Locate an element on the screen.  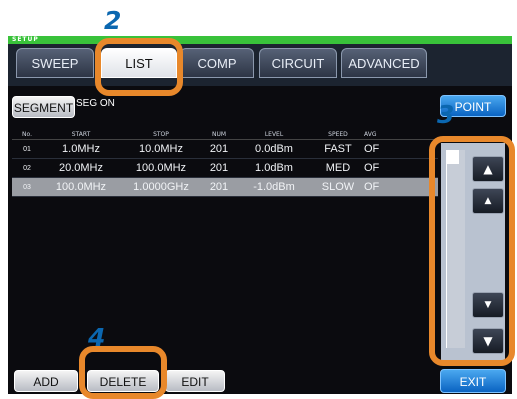
cell-start: 100.0MHz is located at coordinates (81, 187).